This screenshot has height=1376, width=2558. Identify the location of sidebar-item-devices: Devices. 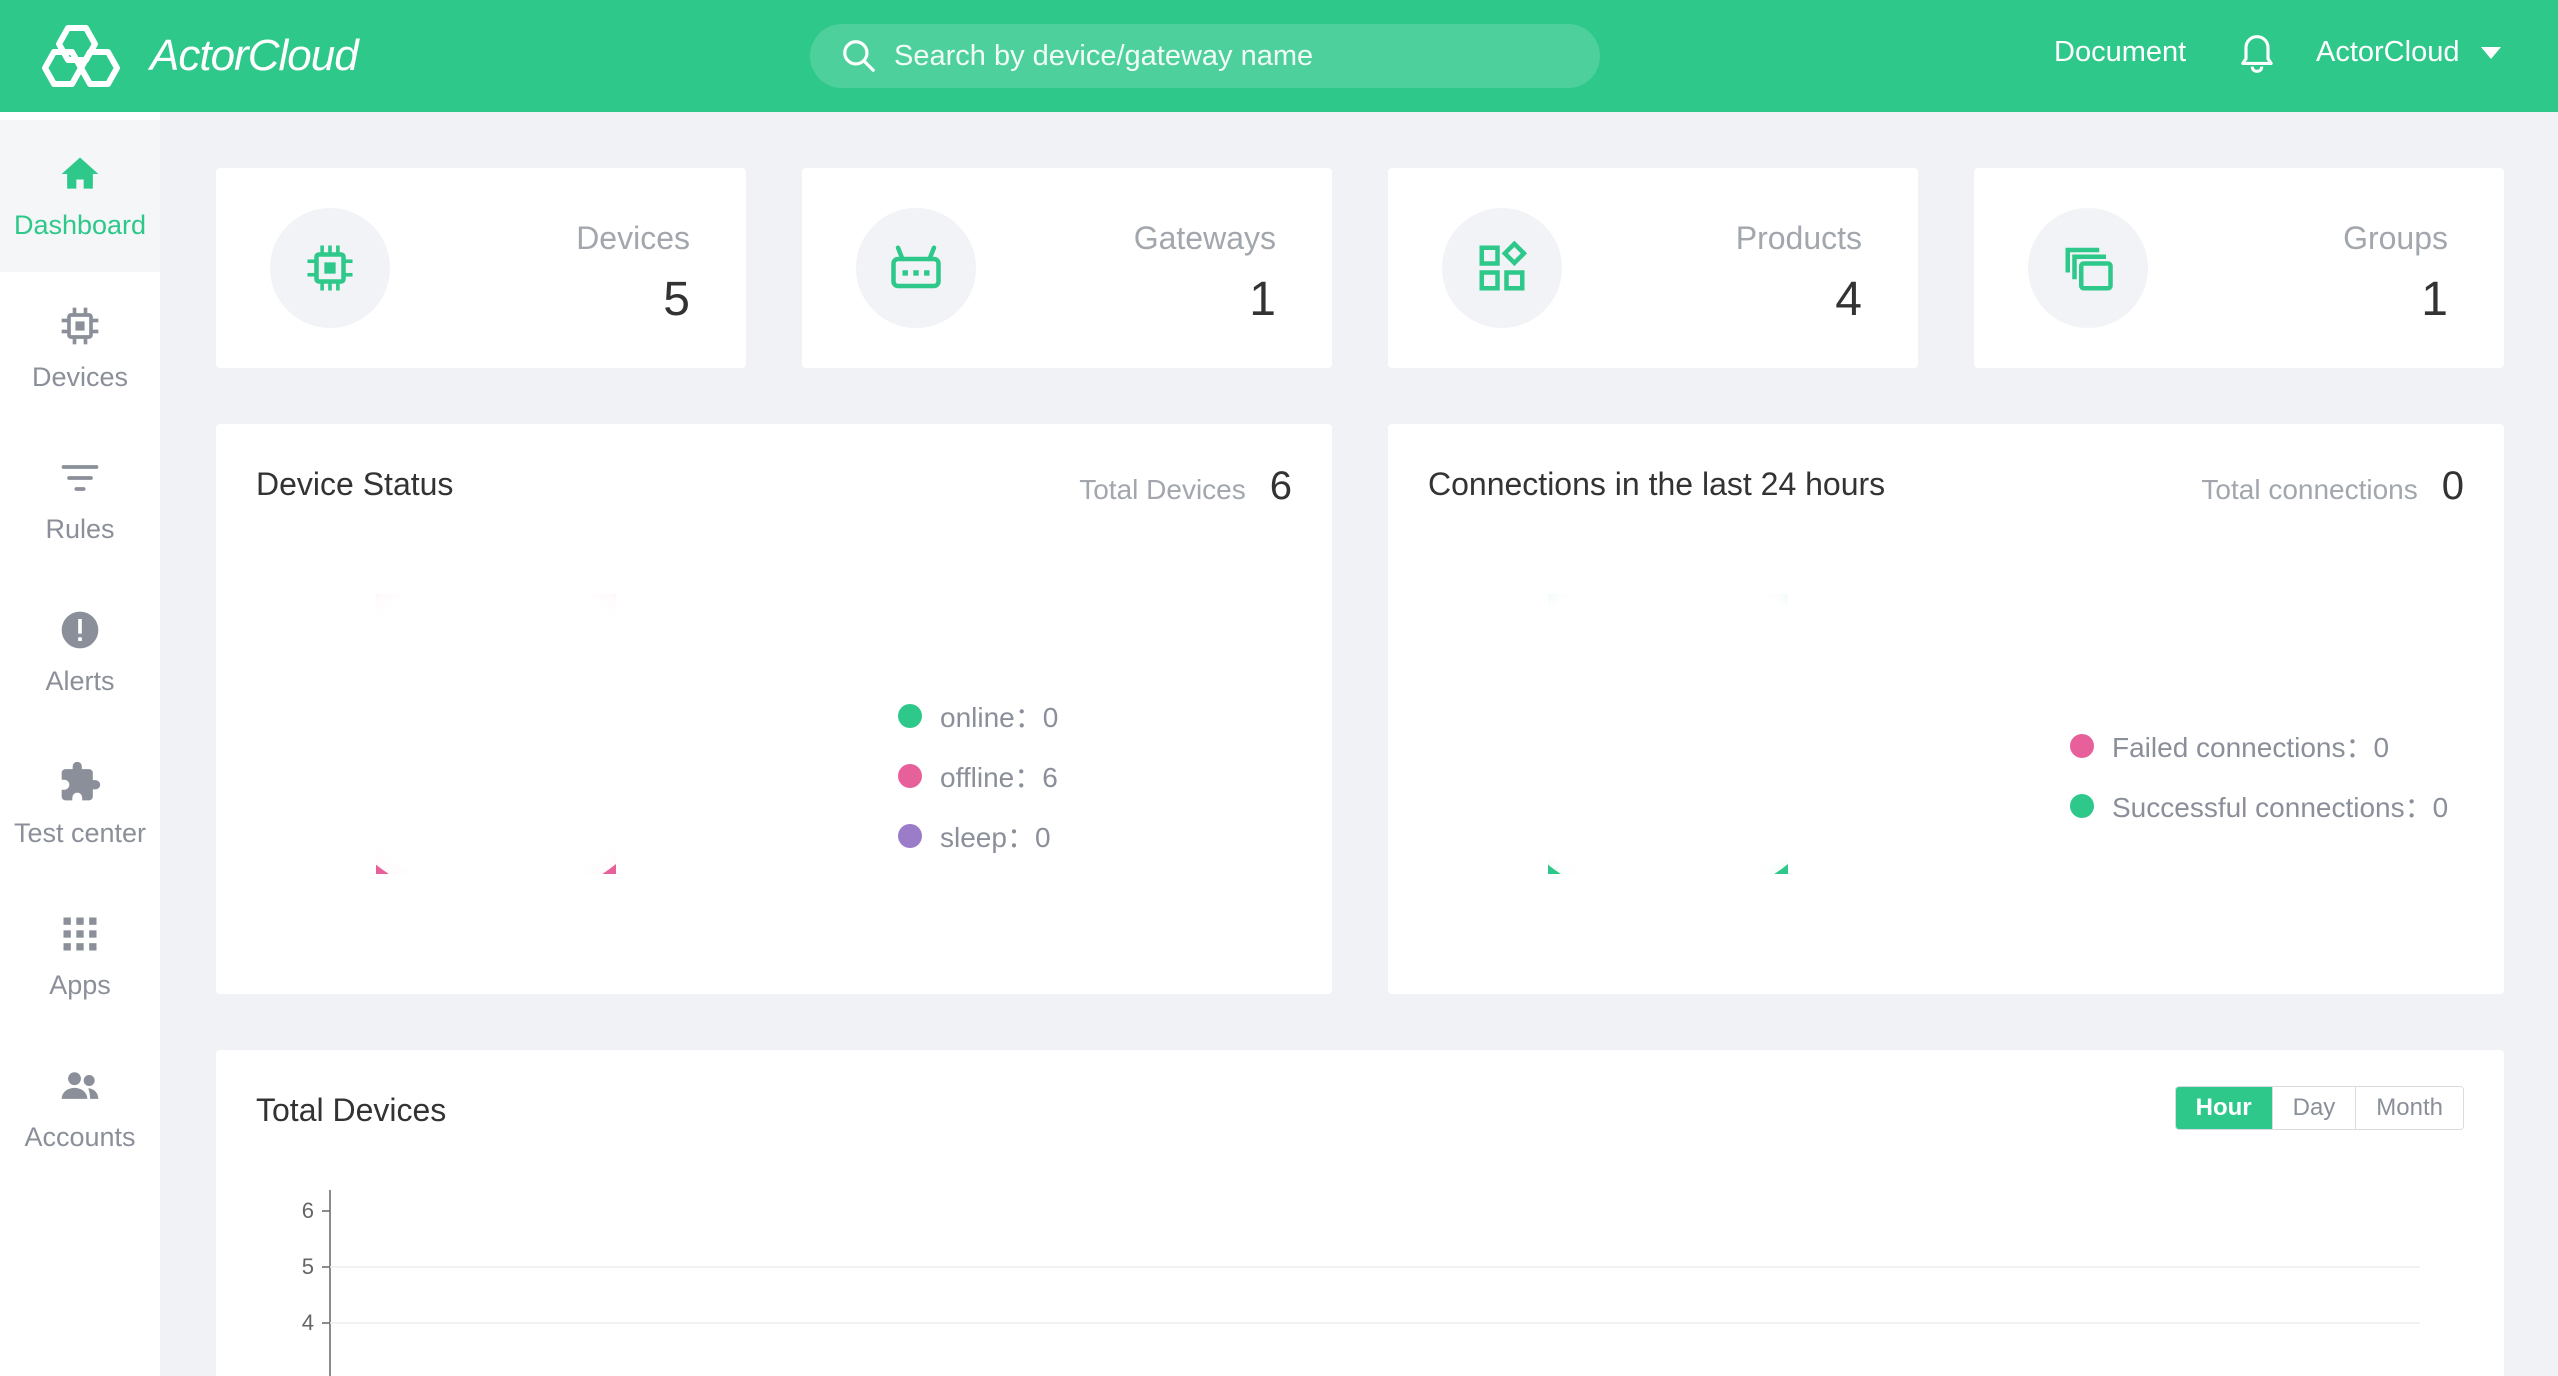
(80, 348).